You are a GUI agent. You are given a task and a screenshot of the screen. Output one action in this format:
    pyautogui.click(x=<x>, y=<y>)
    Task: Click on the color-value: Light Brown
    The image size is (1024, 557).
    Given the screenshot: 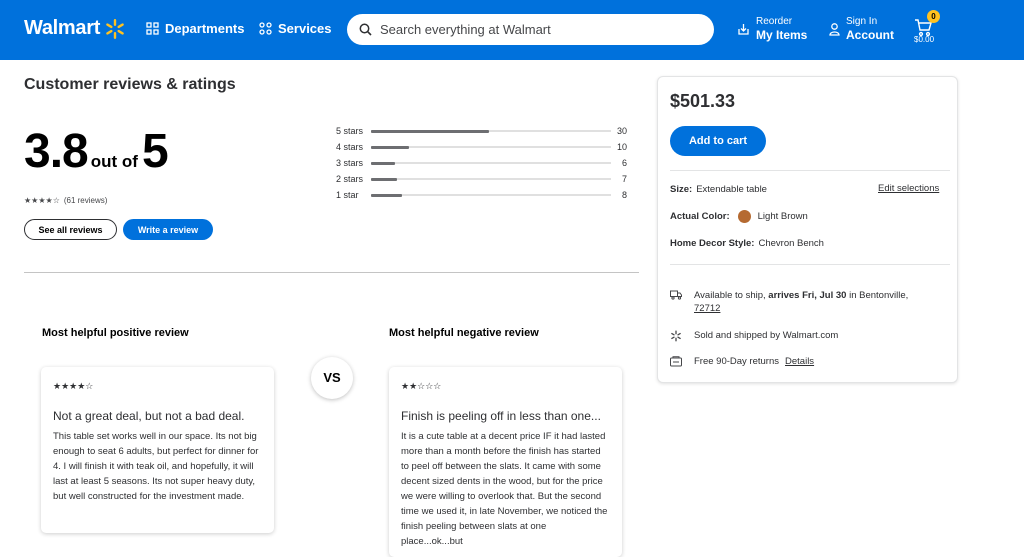 What is the action you would take?
    pyautogui.click(x=782, y=216)
    